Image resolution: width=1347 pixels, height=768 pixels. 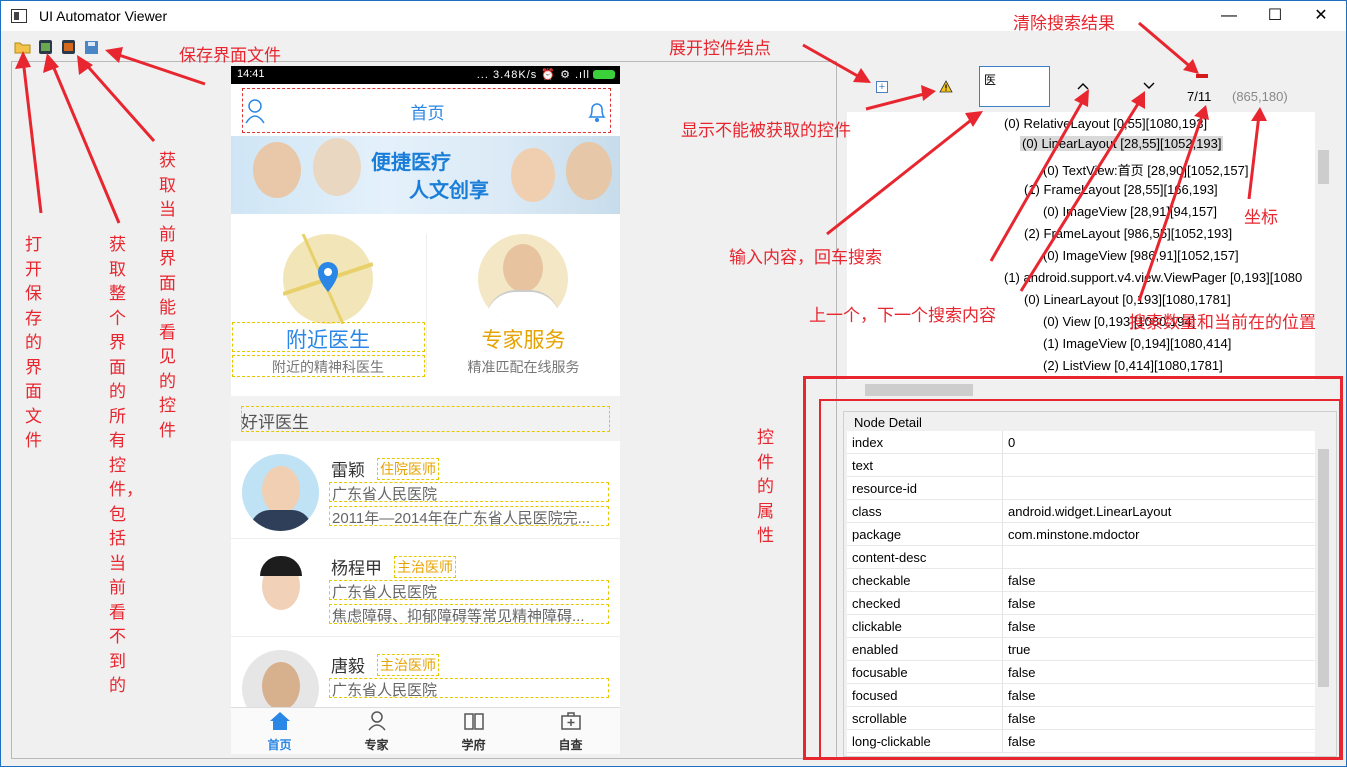 What do you see at coordinates (720, 49) in the screenshot?
I see `annotation-expand: 展开控件结点` at bounding box center [720, 49].